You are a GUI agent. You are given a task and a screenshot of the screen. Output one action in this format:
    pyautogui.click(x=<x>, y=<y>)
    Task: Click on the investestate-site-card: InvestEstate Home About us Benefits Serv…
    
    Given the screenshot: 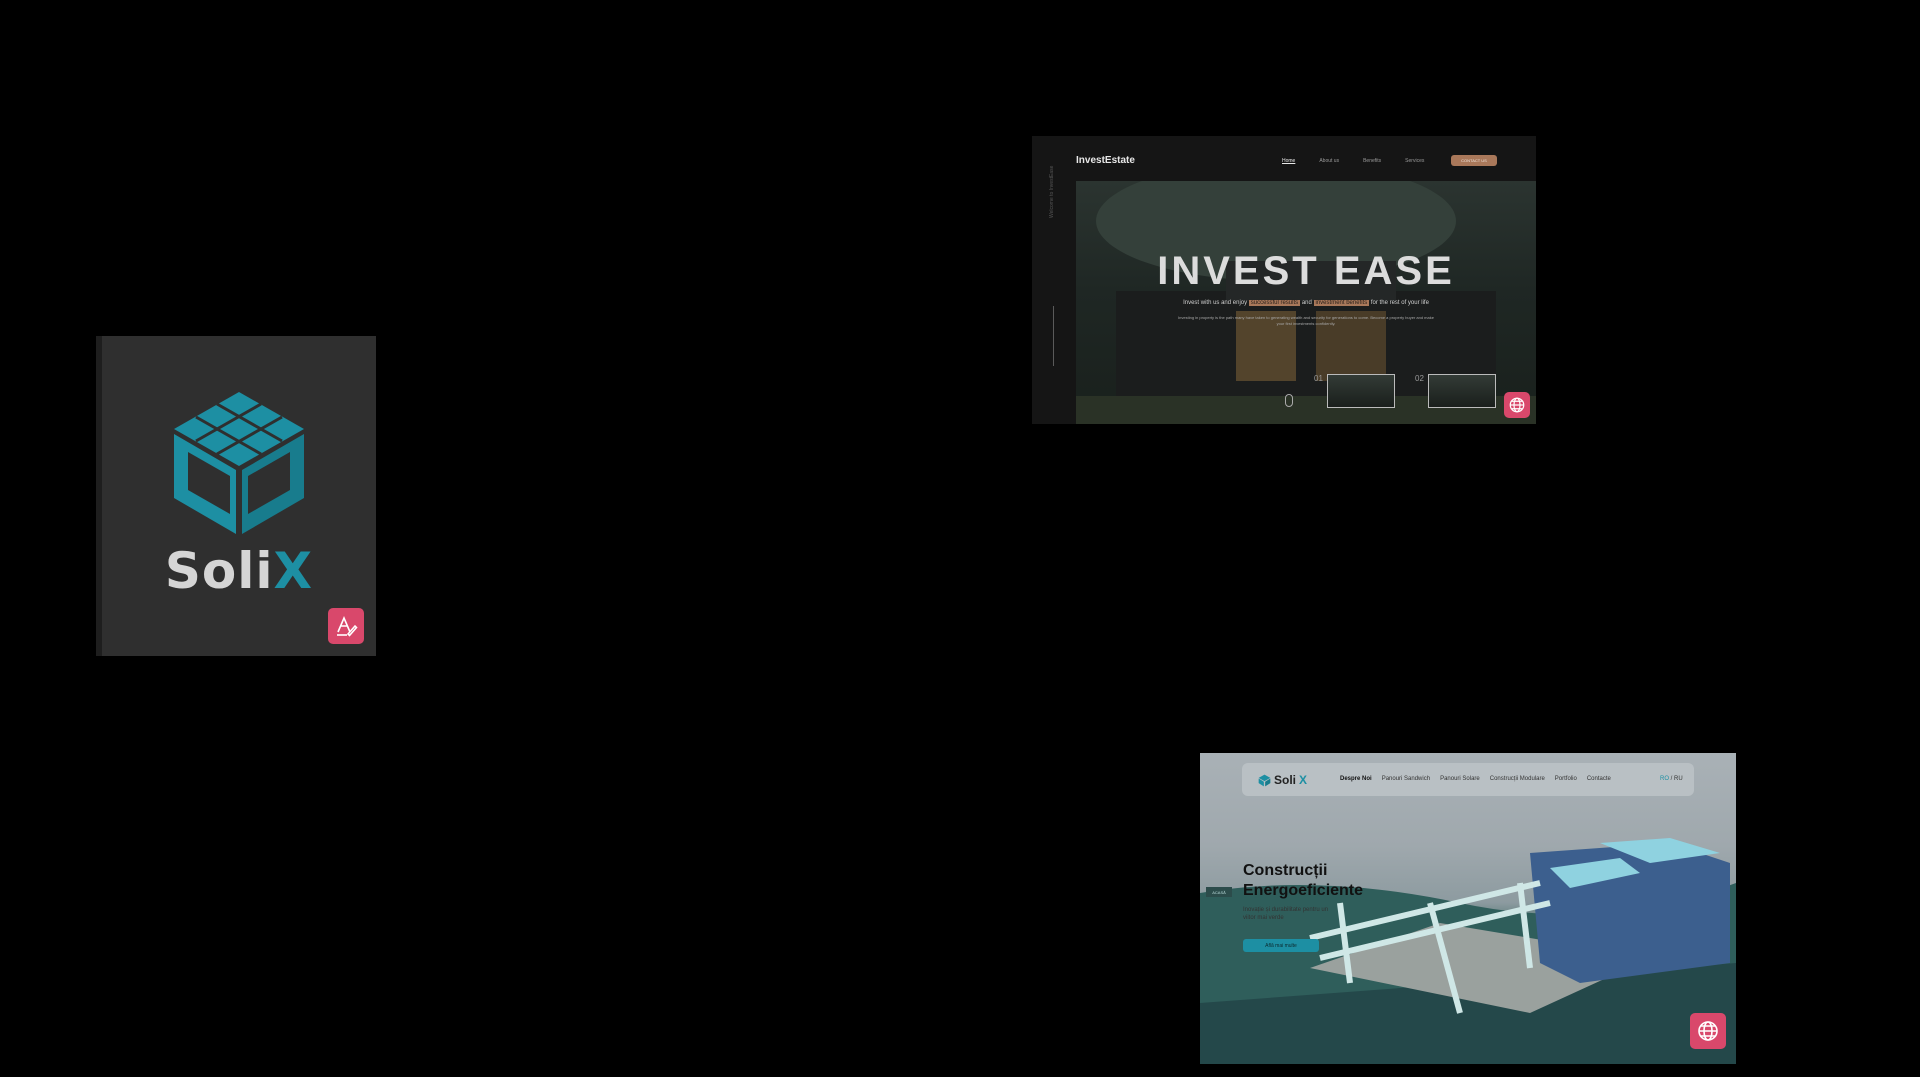 What is the action you would take?
    pyautogui.click(x=1284, y=280)
    